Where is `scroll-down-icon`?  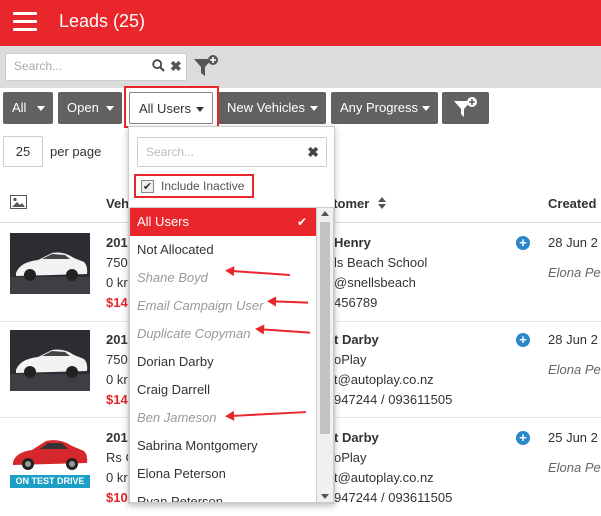
scroll-down-icon is located at coordinates (325, 496).